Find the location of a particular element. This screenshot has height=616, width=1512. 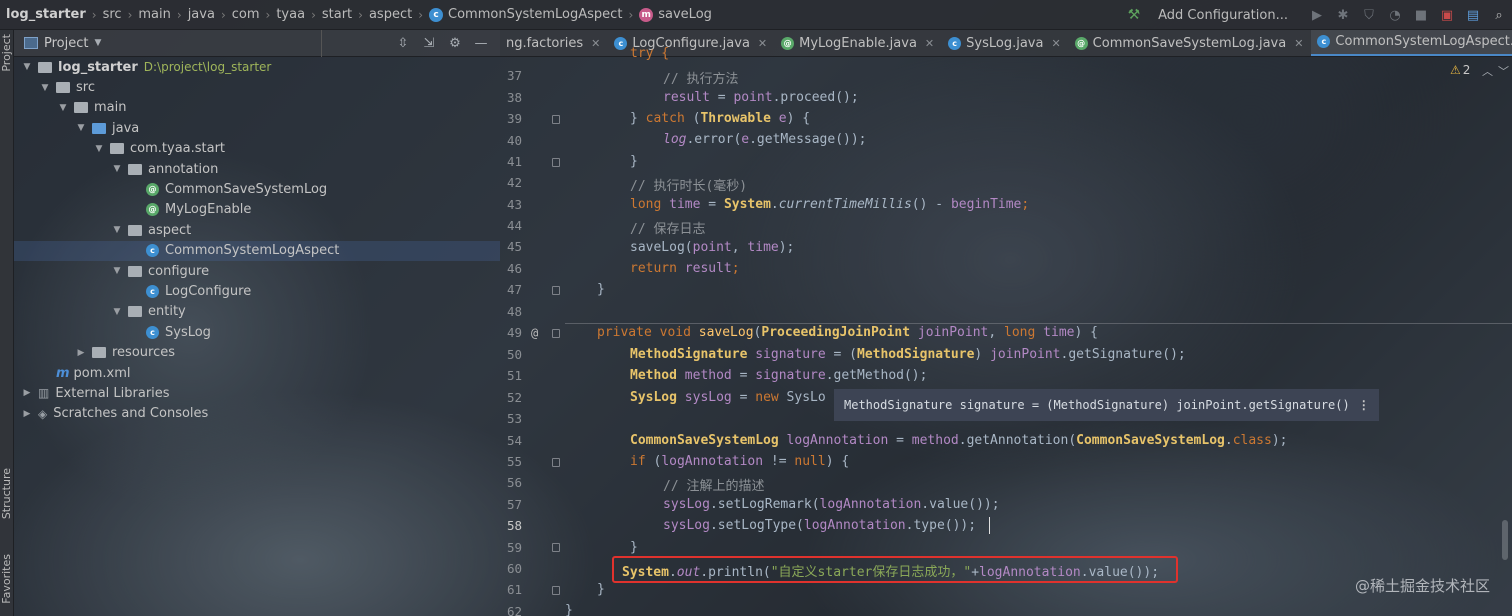

tree-item-aspect: ▼ aspect is located at coordinates (257, 230).